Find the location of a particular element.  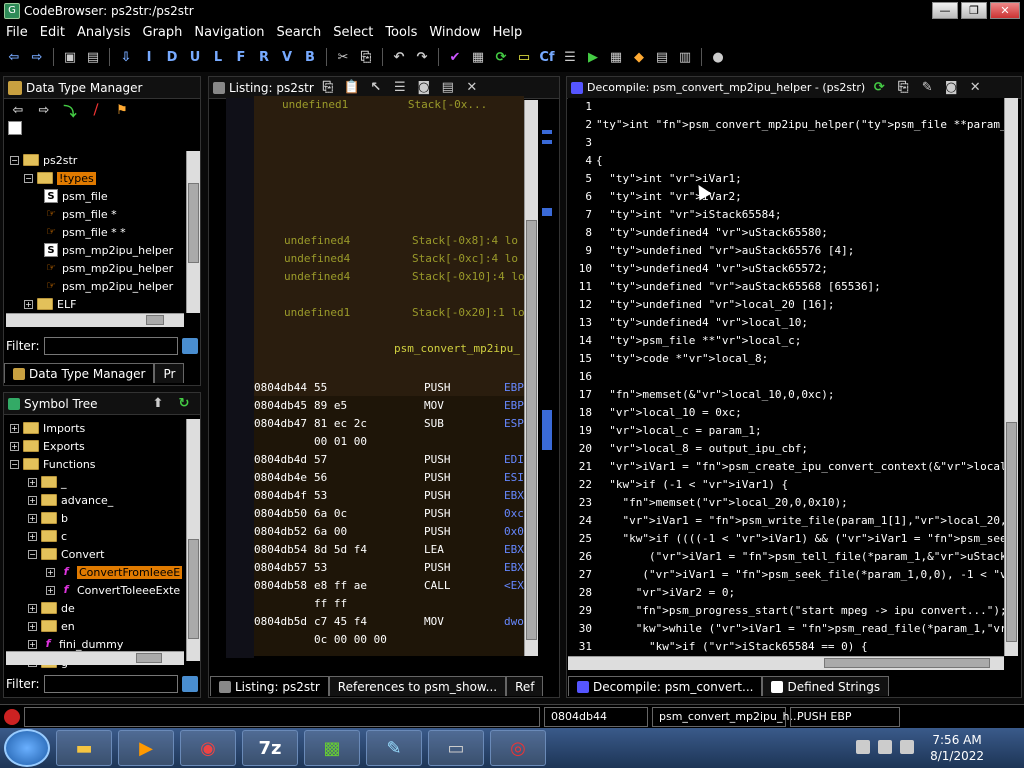

dtm-tree-item: ☞ psm_file * is located at coordinates (95, 214).